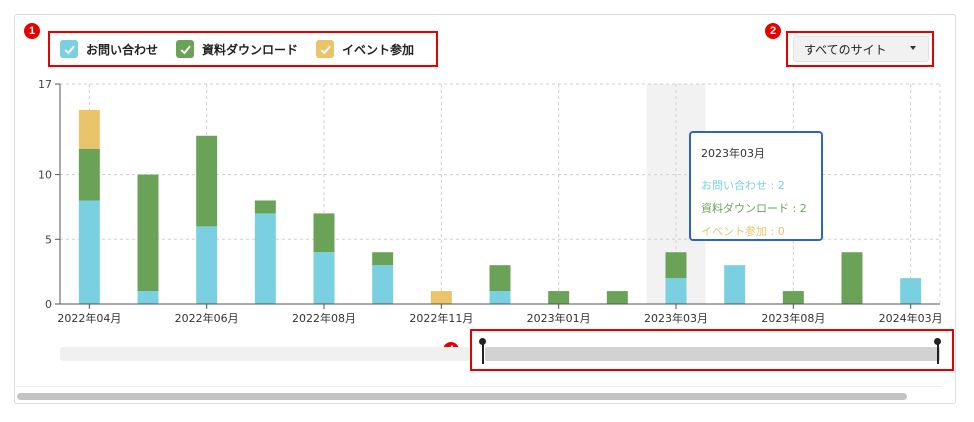 The height and width of the screenshot is (422, 974). What do you see at coordinates (265, 354) in the screenshot?
I see `slider-track` at bounding box center [265, 354].